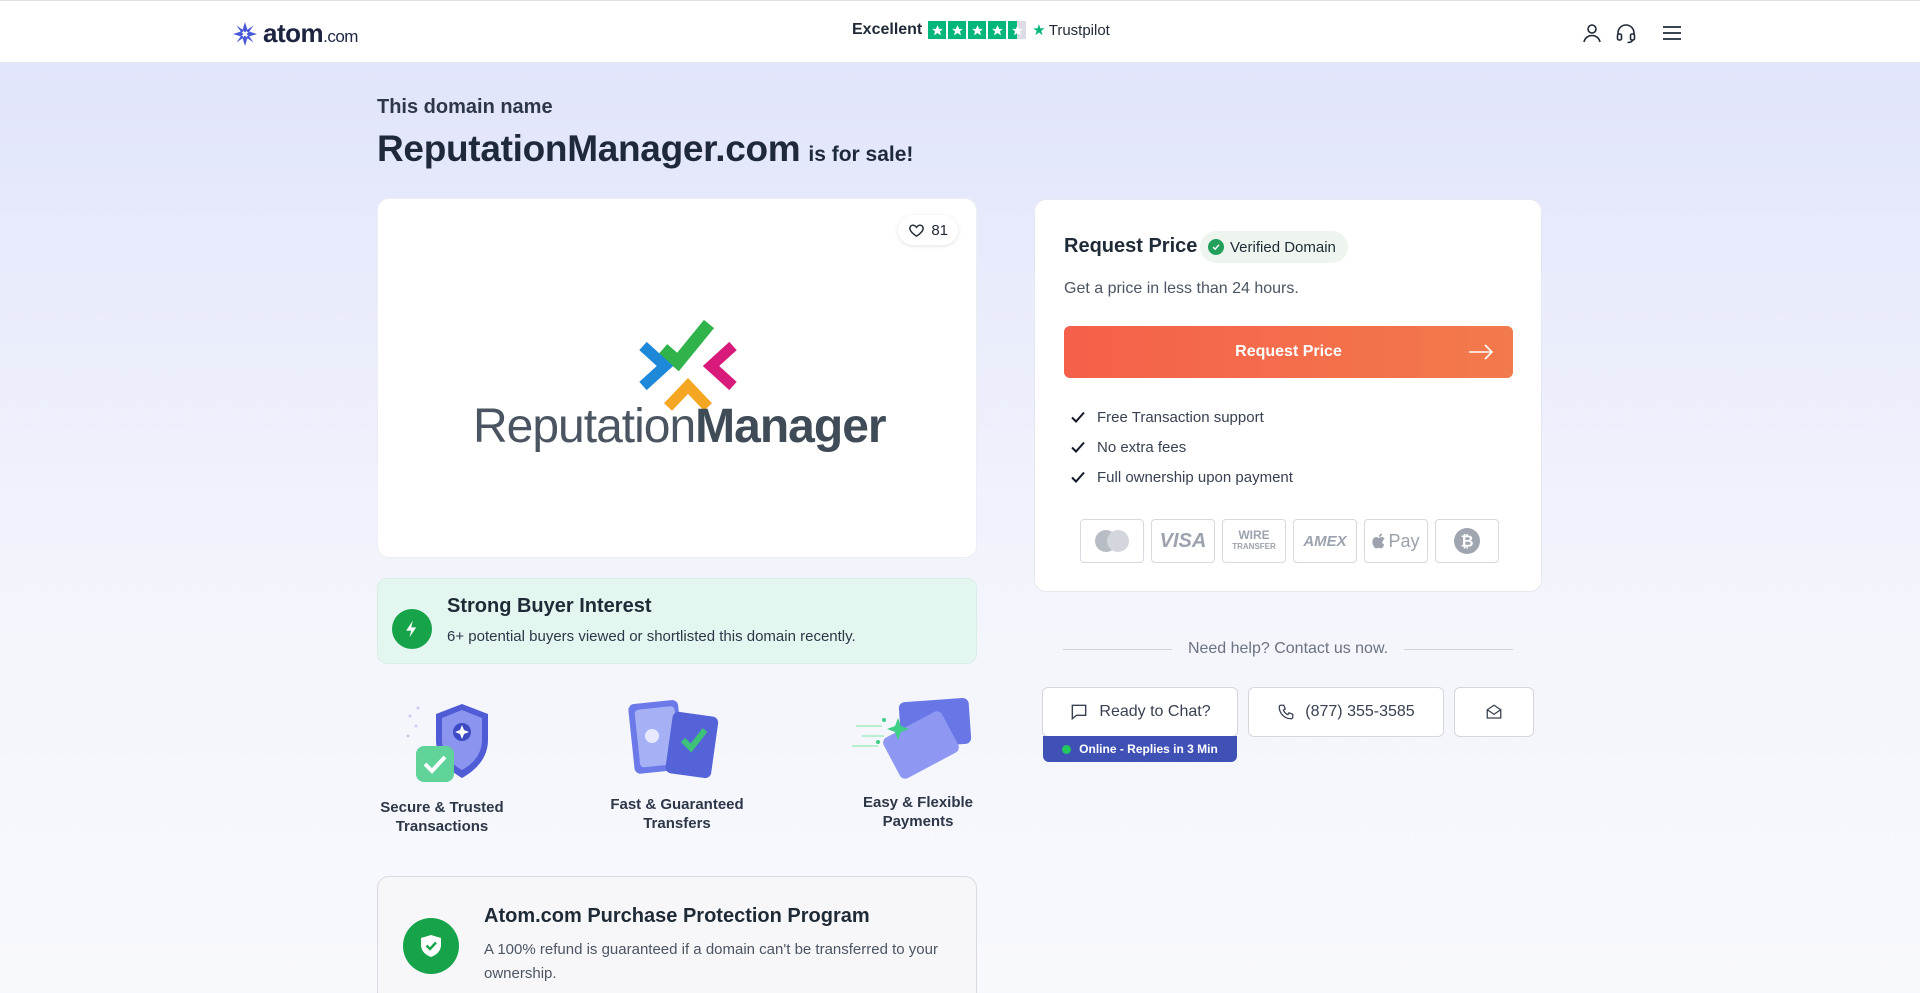  I want to click on perk-item: Free Transaction support, so click(1166, 417).